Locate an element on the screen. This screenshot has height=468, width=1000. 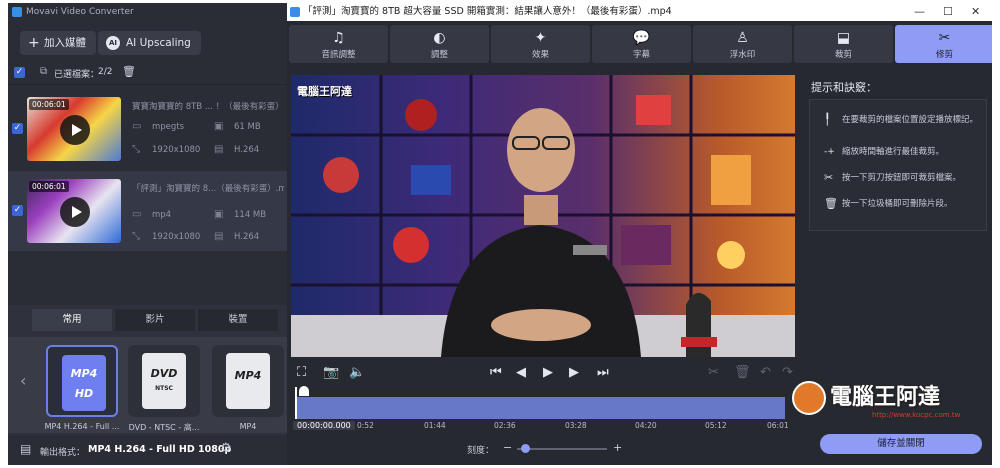
tab-label: 浮水印 is located at coordinates (742, 55).